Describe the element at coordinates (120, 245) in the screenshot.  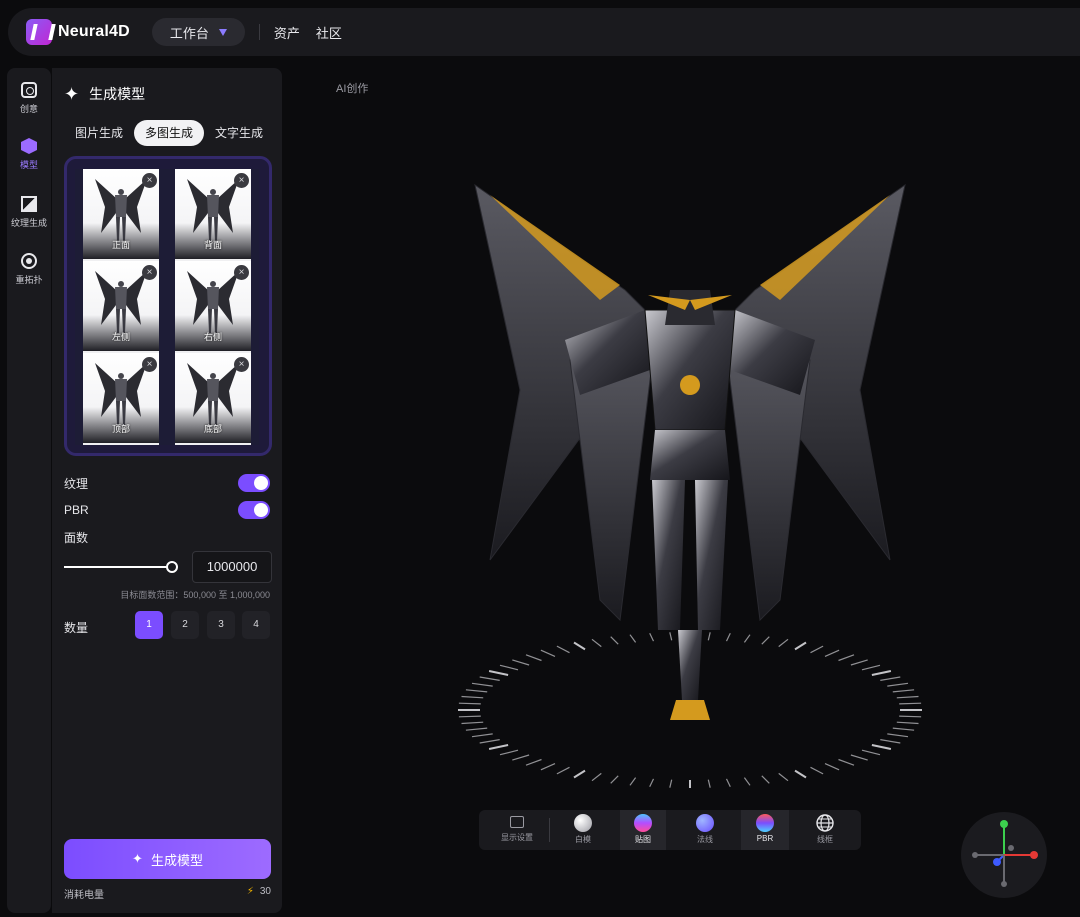
I see `view-label: 正面` at that location.